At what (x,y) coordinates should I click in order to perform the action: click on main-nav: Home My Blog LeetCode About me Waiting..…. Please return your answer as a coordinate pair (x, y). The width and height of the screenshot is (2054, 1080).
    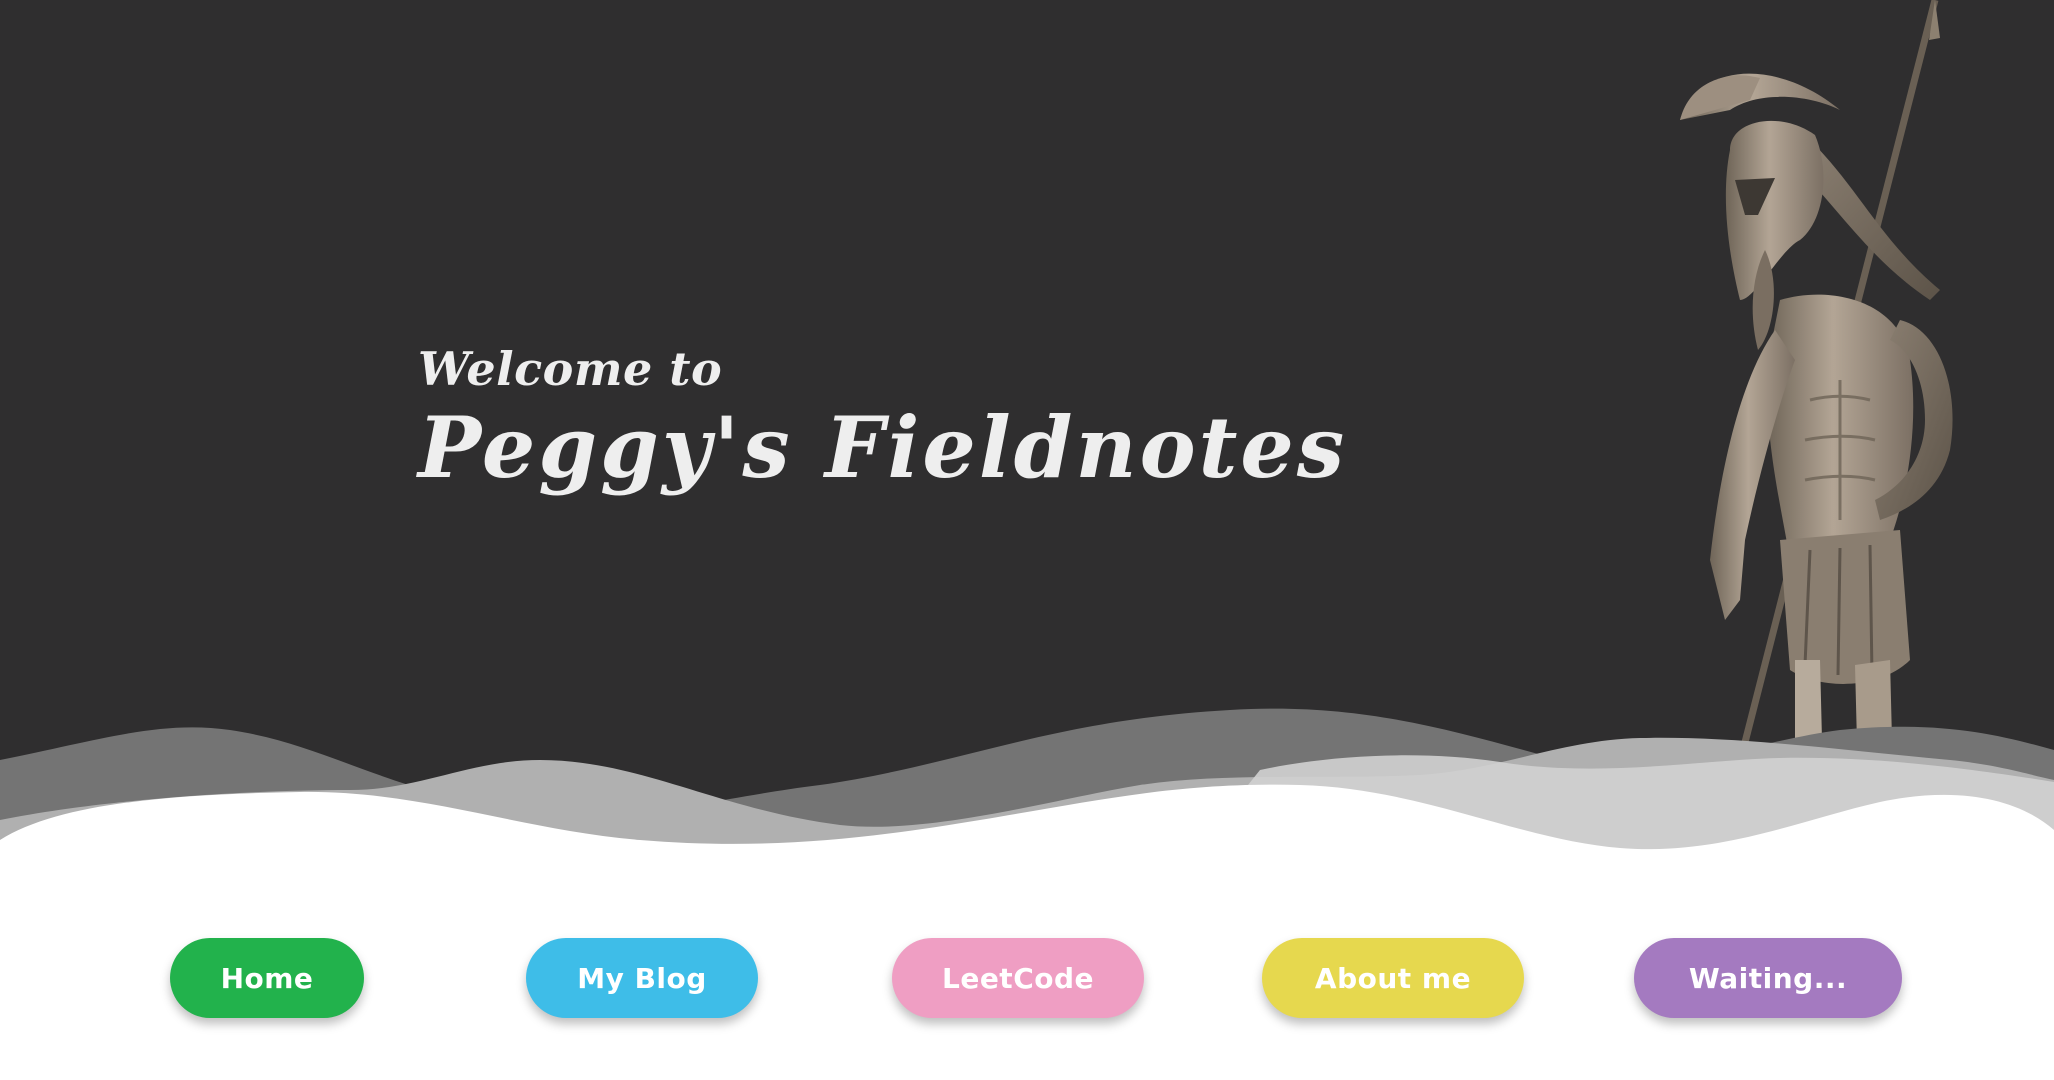
    Looking at the image, I should click on (1027, 978).